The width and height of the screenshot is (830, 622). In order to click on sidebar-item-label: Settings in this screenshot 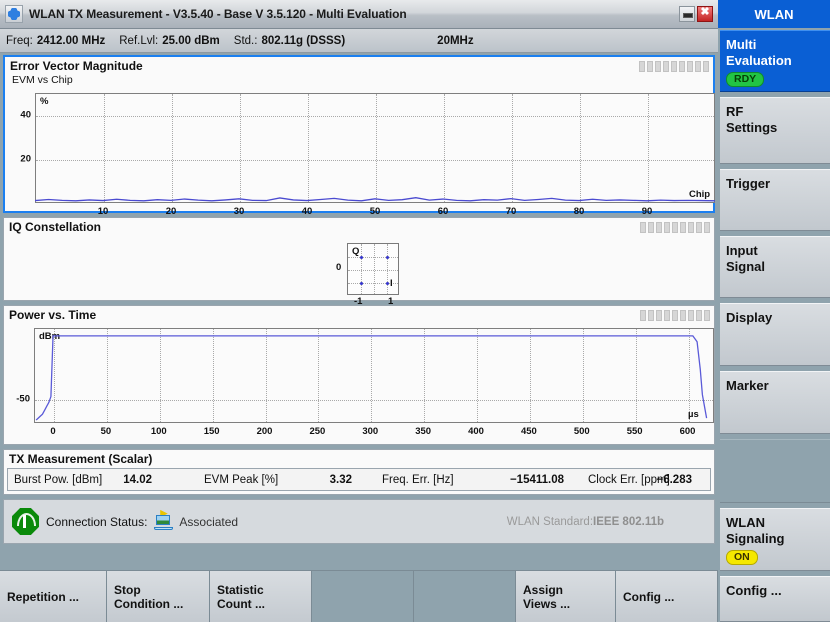, I will do `click(752, 127)`.